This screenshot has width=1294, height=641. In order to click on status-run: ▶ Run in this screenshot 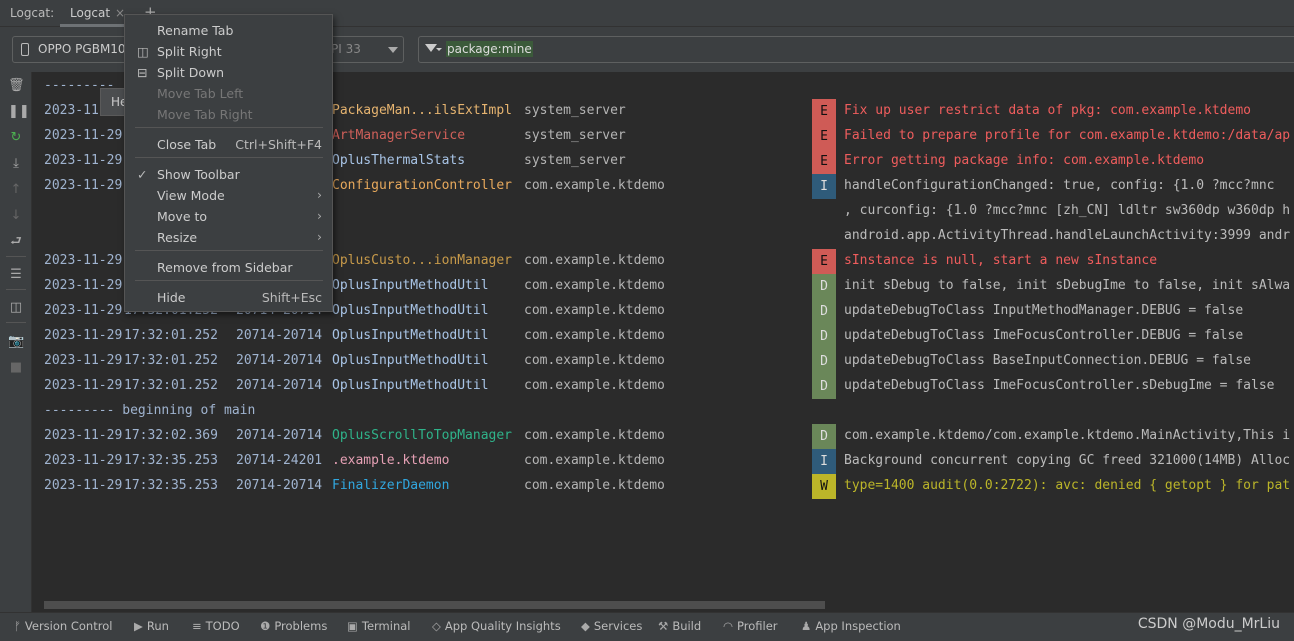, I will do `click(151, 626)`.